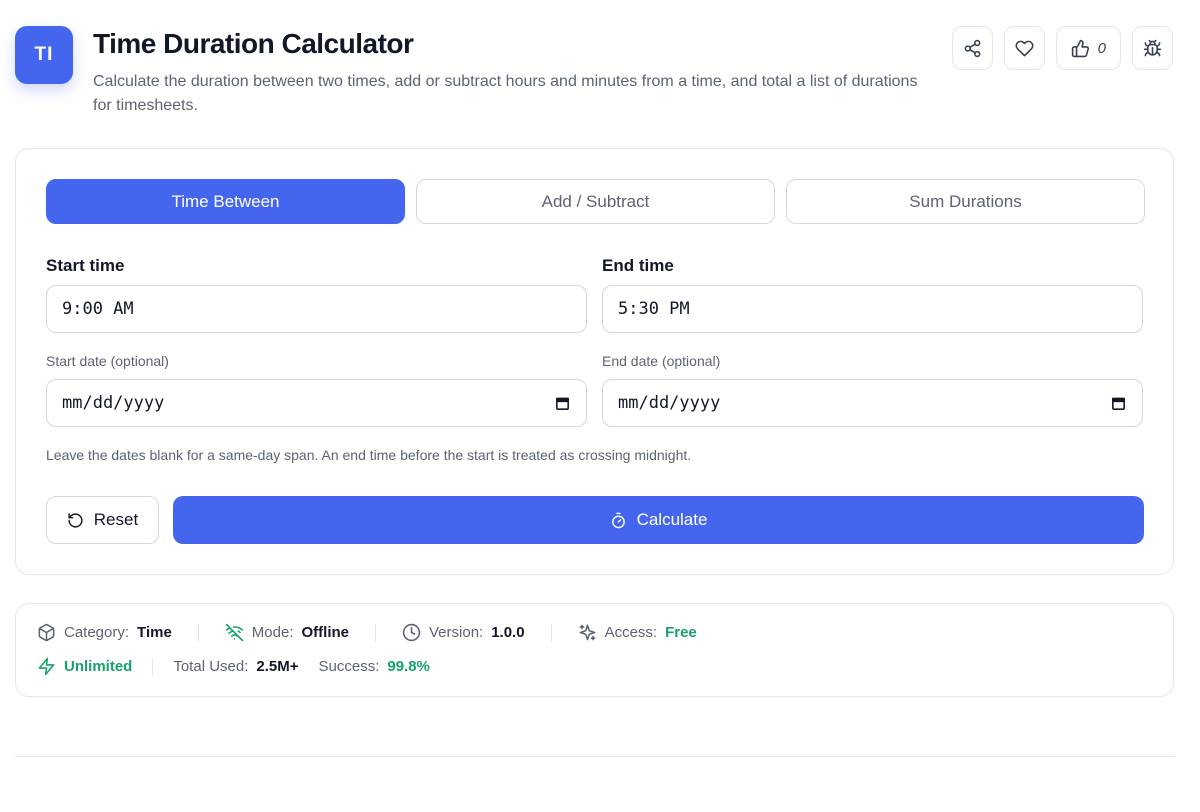  What do you see at coordinates (98, 666) in the screenshot?
I see `unlimited-label: Unlimited` at bounding box center [98, 666].